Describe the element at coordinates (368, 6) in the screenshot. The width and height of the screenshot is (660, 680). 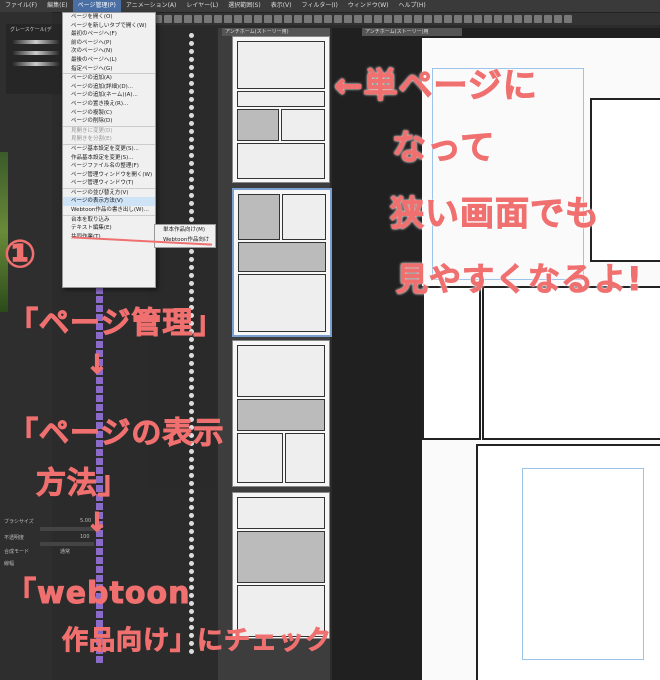
I see `menu-item: ウィンドウ(W)` at that location.